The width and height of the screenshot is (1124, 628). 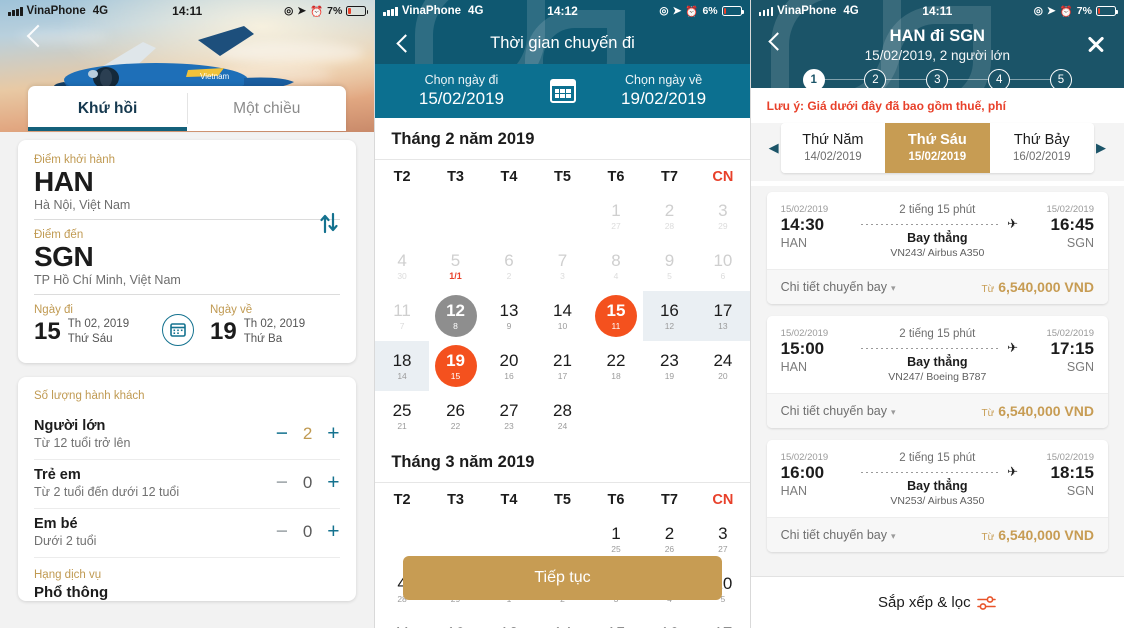 What do you see at coordinates (455, 500) in the screenshot?
I see `dow-t3: T3` at bounding box center [455, 500].